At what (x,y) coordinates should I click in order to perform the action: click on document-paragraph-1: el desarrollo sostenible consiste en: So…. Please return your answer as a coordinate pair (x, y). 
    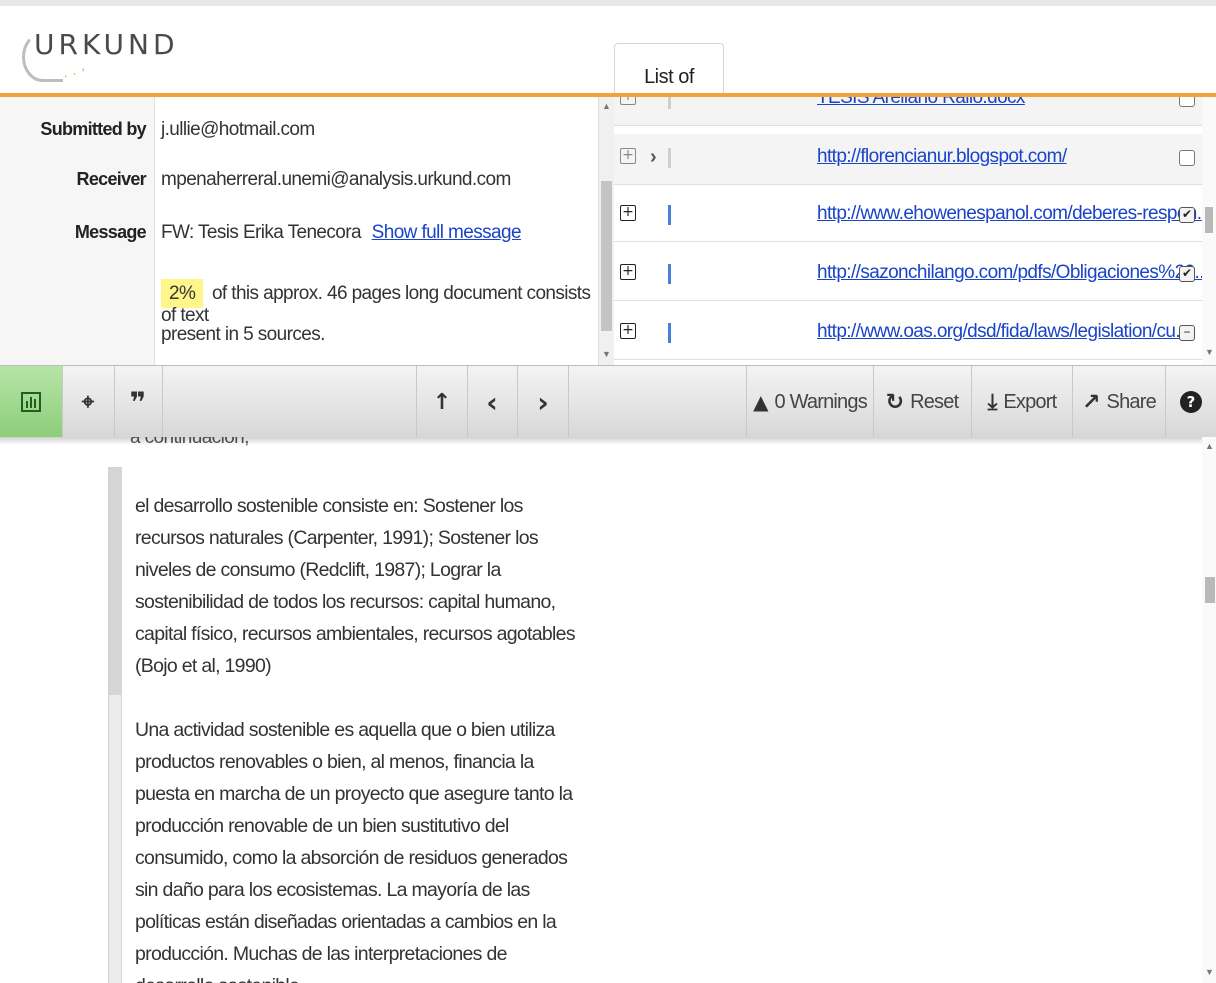
    Looking at the image, I should click on (355, 586).